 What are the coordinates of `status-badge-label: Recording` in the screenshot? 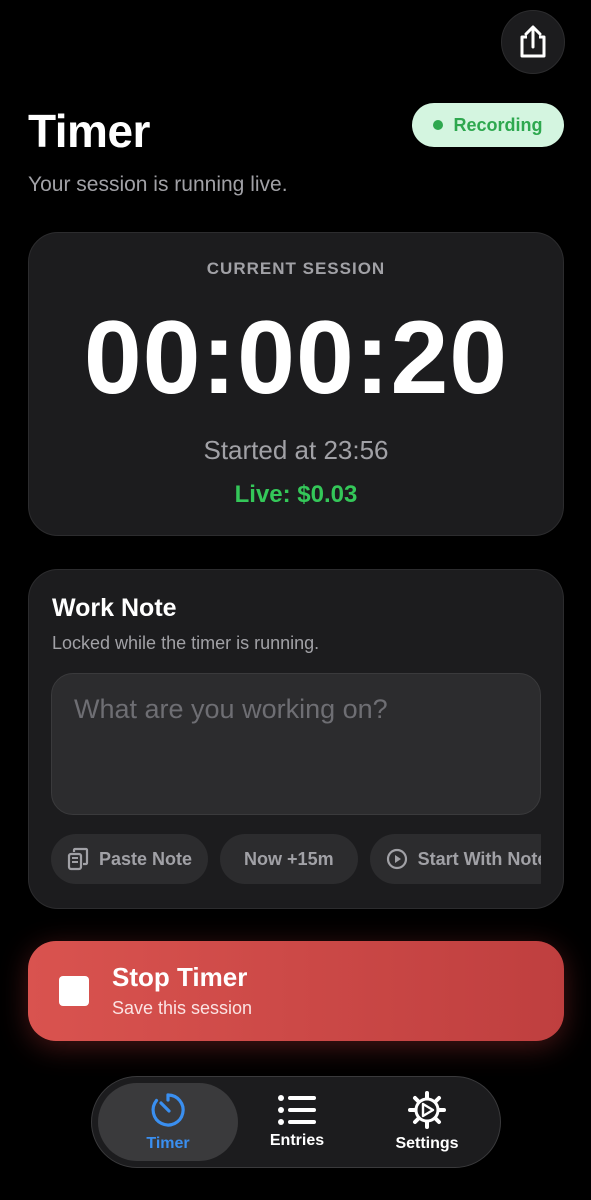 It's located at (498, 124).